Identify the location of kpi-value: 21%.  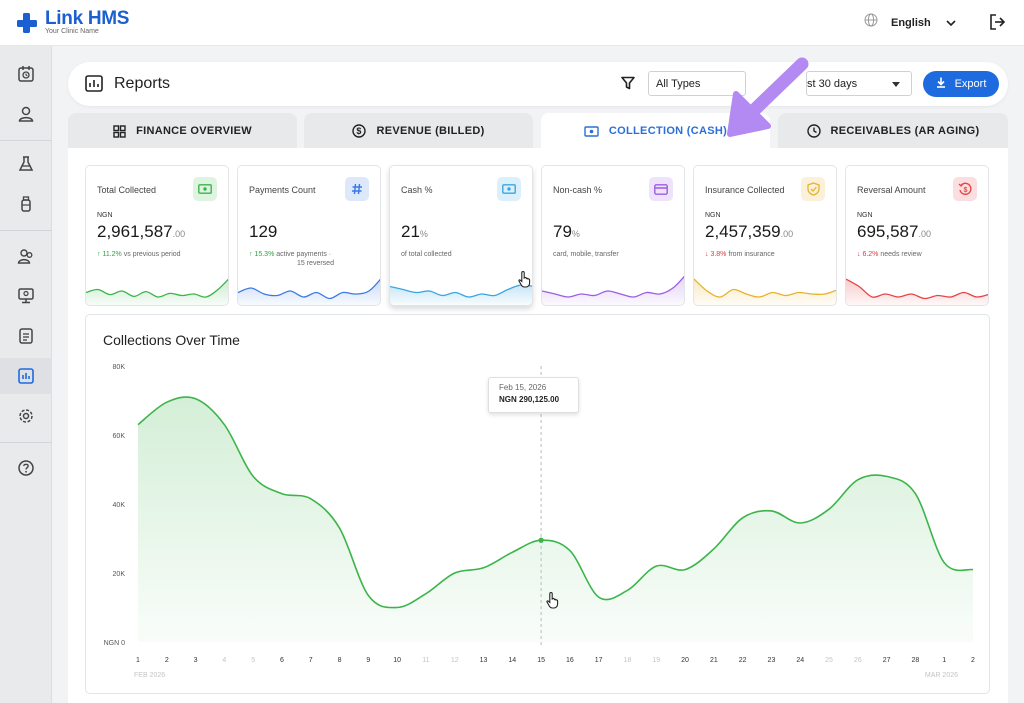
(414, 232).